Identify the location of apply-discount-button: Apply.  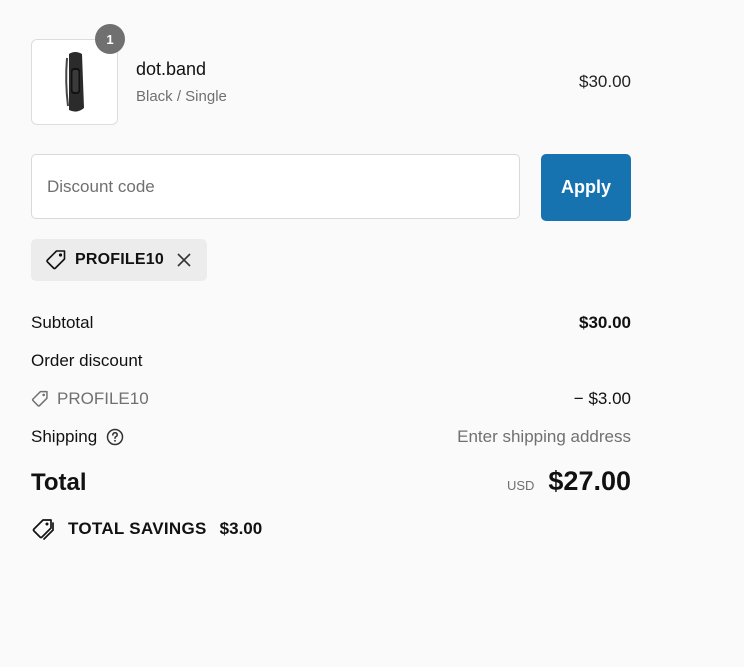
(586, 187).